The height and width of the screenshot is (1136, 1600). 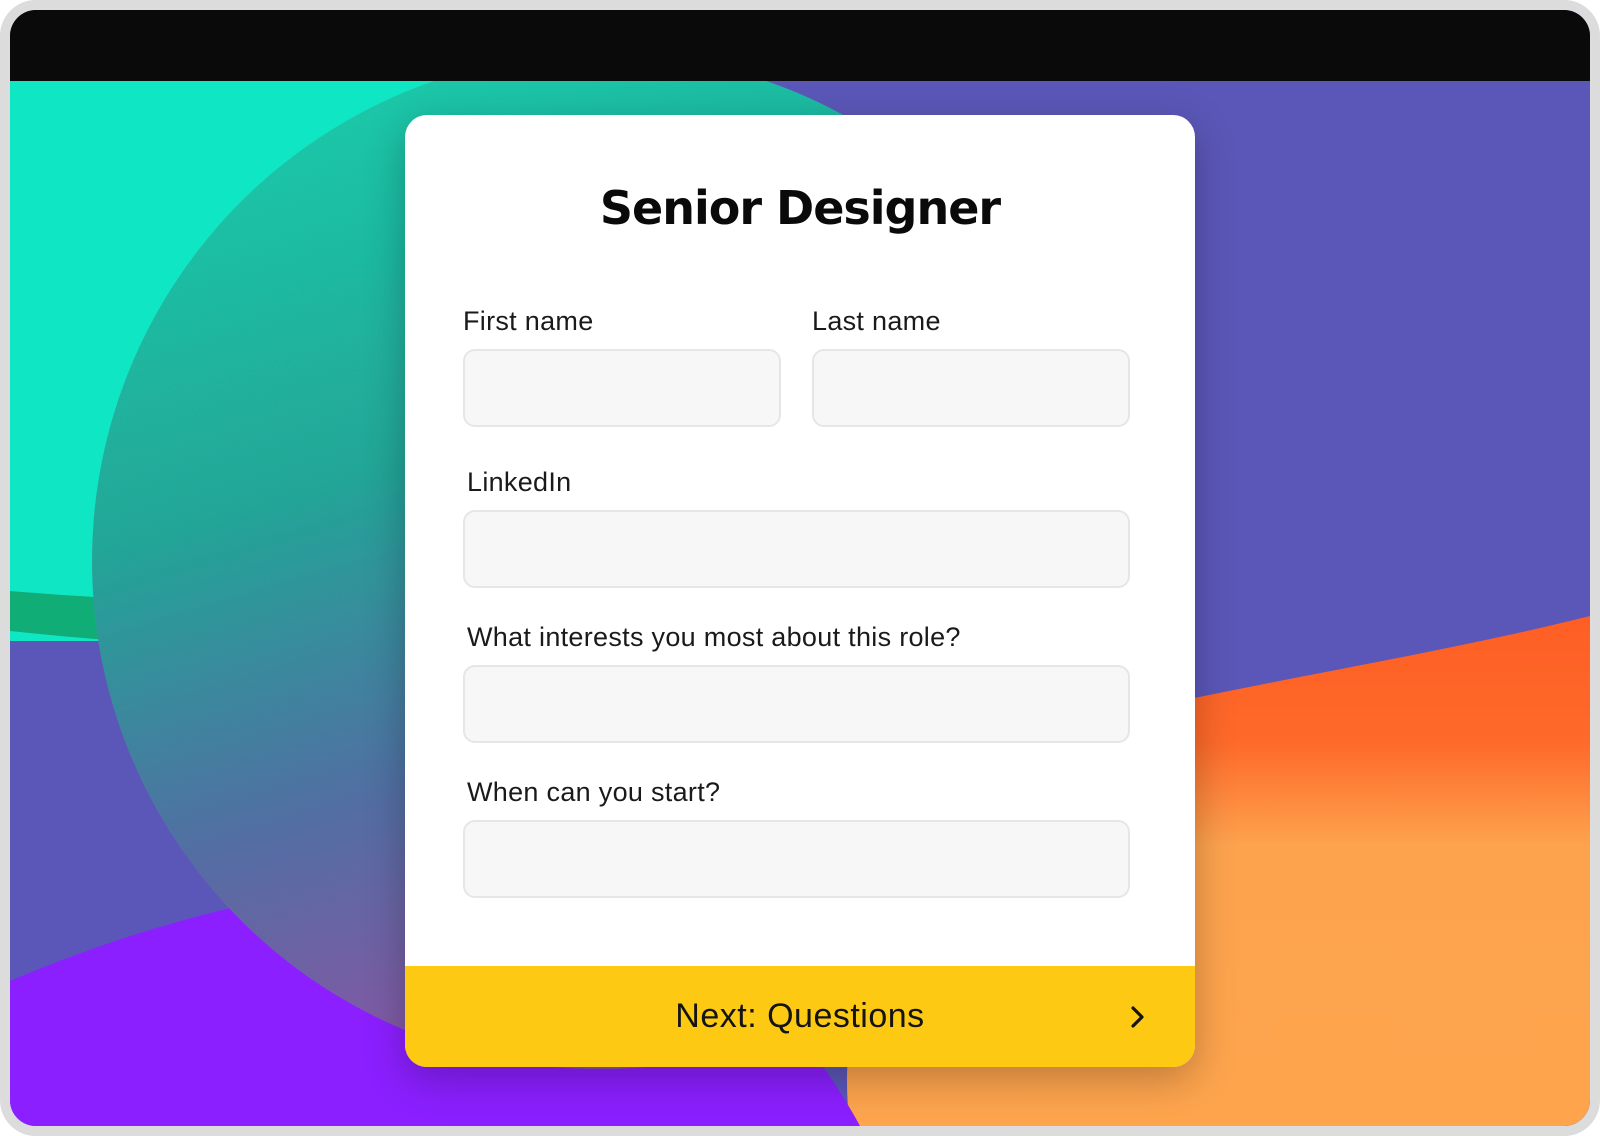 I want to click on interest-input, so click(x=796, y=704).